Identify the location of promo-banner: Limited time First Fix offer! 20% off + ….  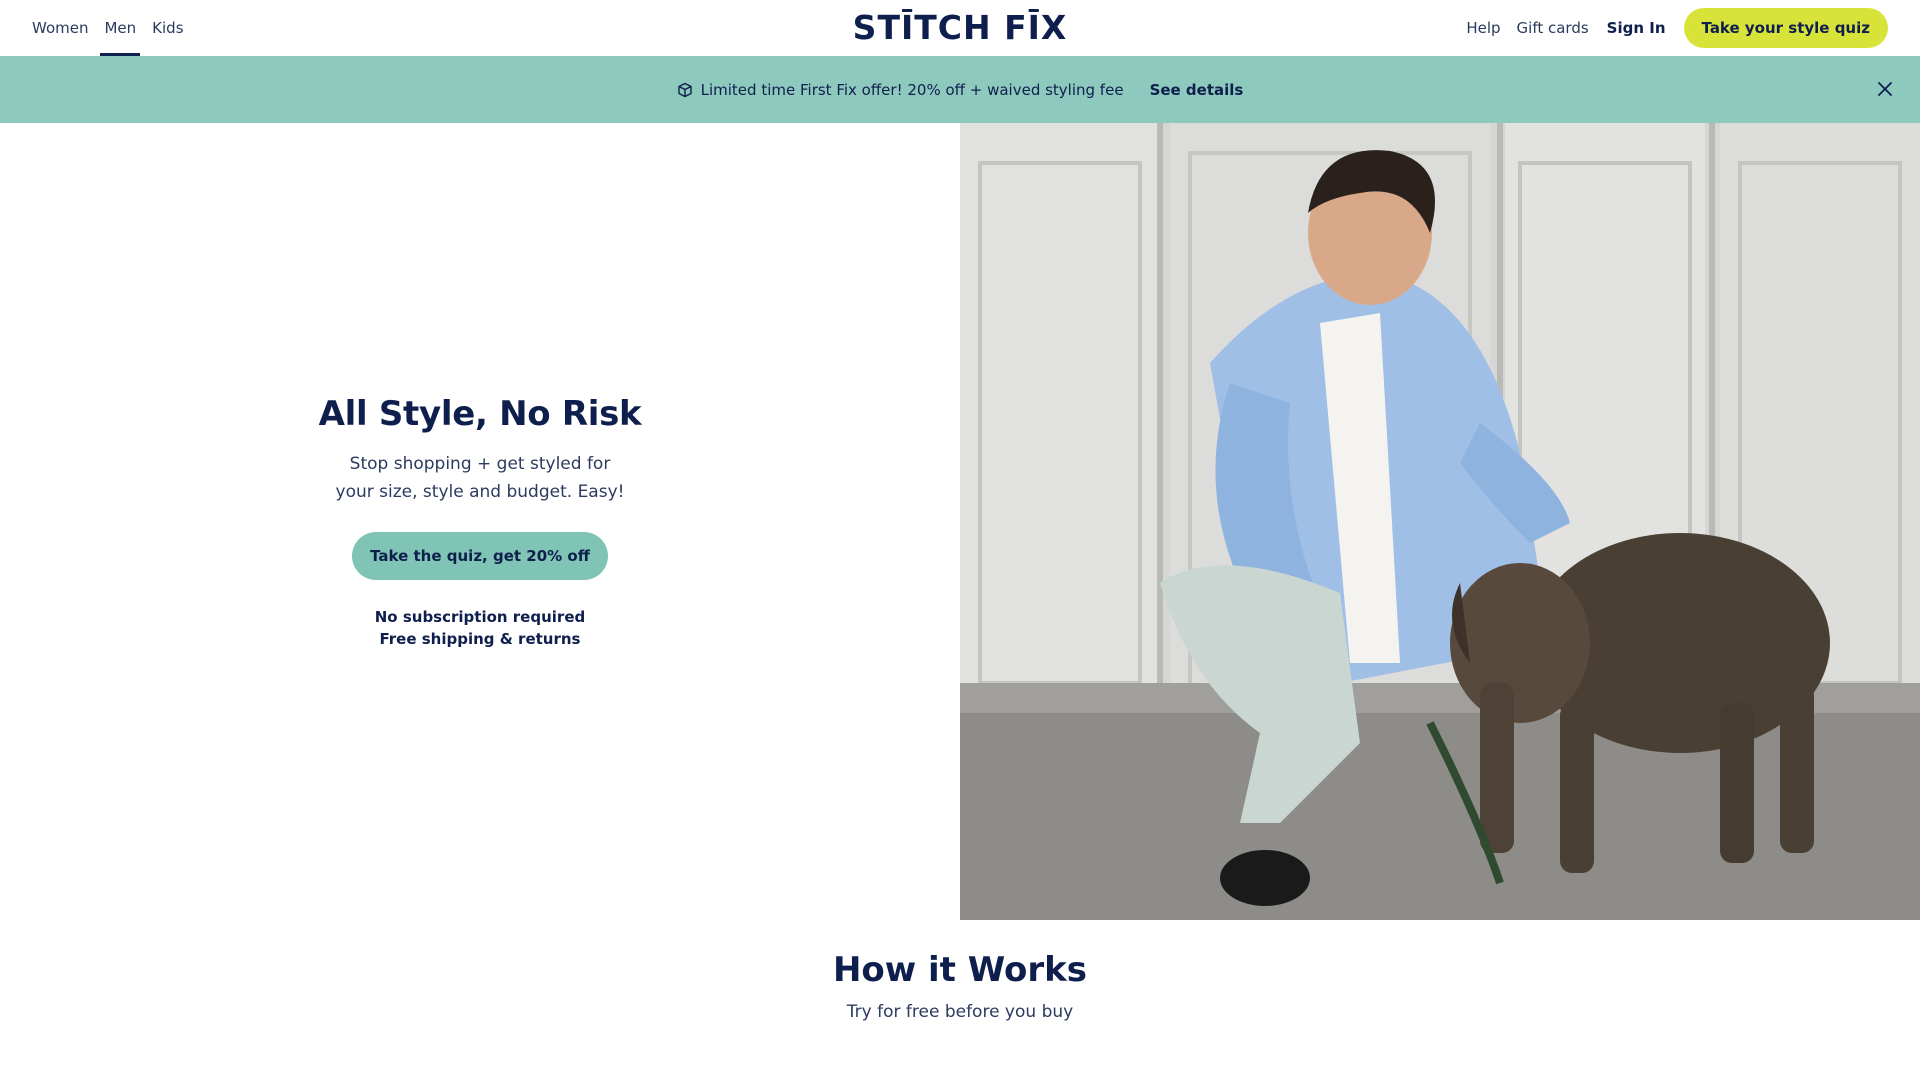
(960, 89).